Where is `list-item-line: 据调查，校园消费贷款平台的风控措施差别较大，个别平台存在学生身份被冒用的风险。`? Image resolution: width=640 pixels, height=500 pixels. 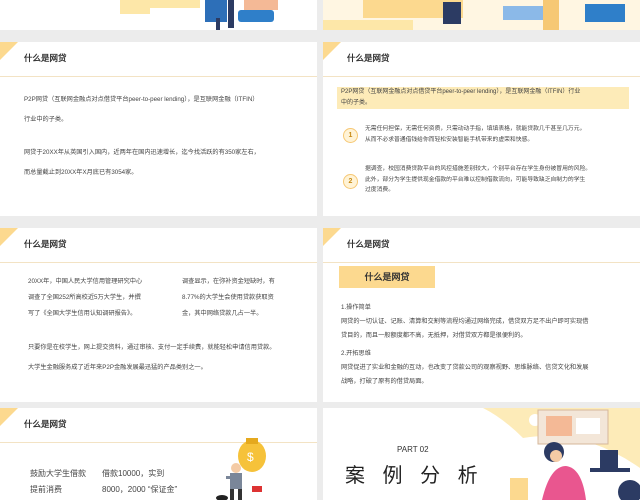 list-item-line: 据调查，校园消费贷款平台的风控措施差别较大，个别平台存在学生身份被冒用的风险。 is located at coordinates (478, 169).